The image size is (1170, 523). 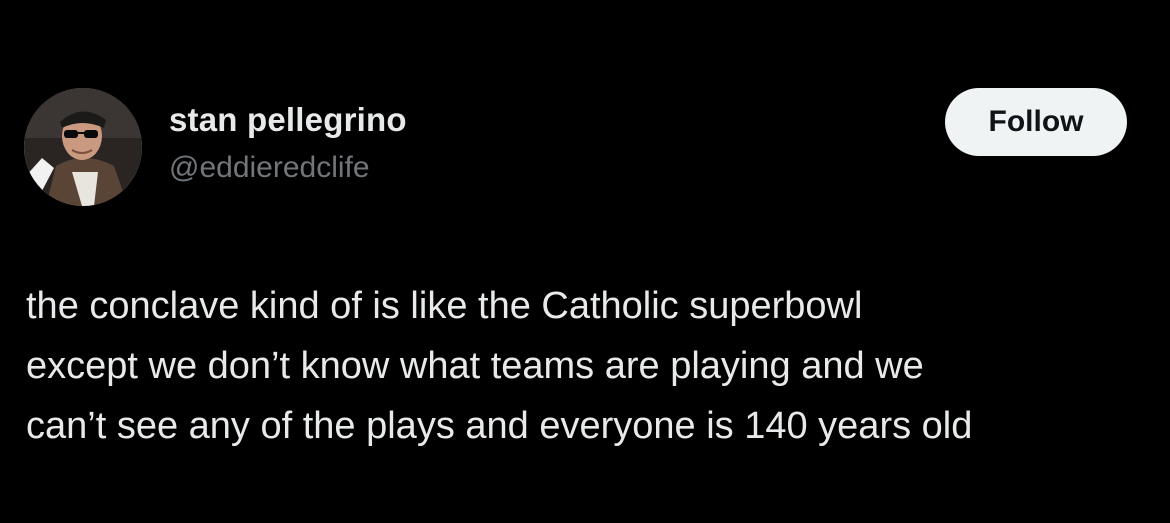 What do you see at coordinates (1036, 122) in the screenshot?
I see `follow-button: Follow` at bounding box center [1036, 122].